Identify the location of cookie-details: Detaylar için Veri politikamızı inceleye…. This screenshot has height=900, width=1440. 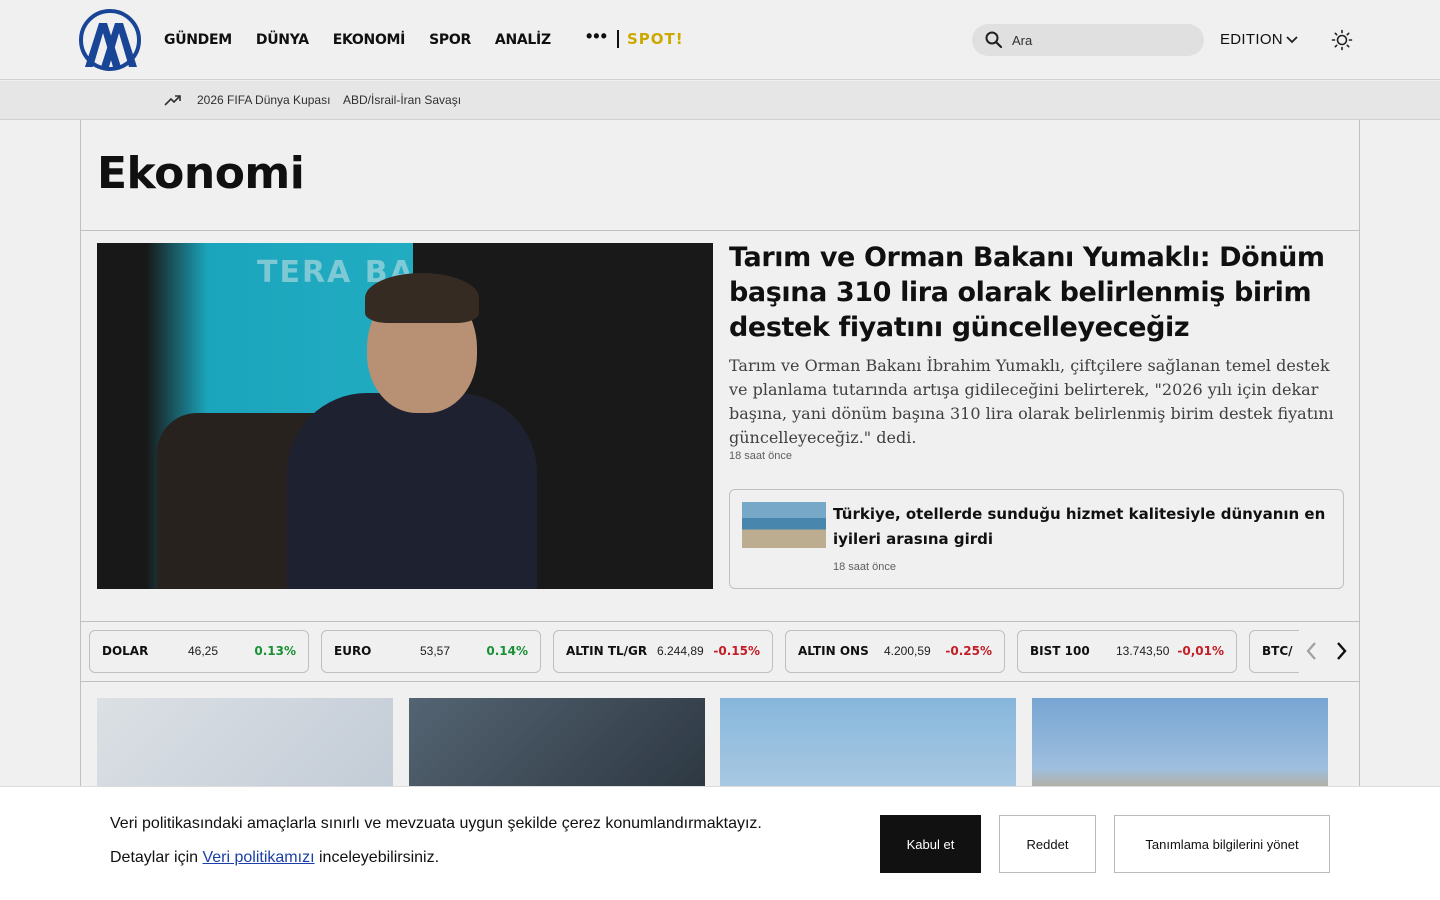
(274, 858).